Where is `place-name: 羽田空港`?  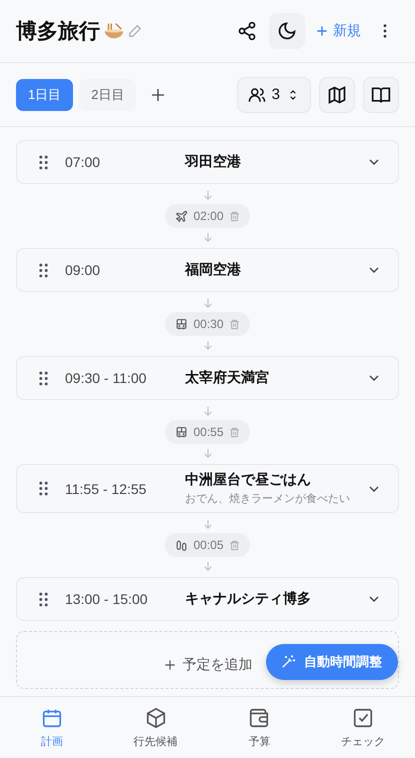
place-name: 羽田空港 is located at coordinates (213, 162).